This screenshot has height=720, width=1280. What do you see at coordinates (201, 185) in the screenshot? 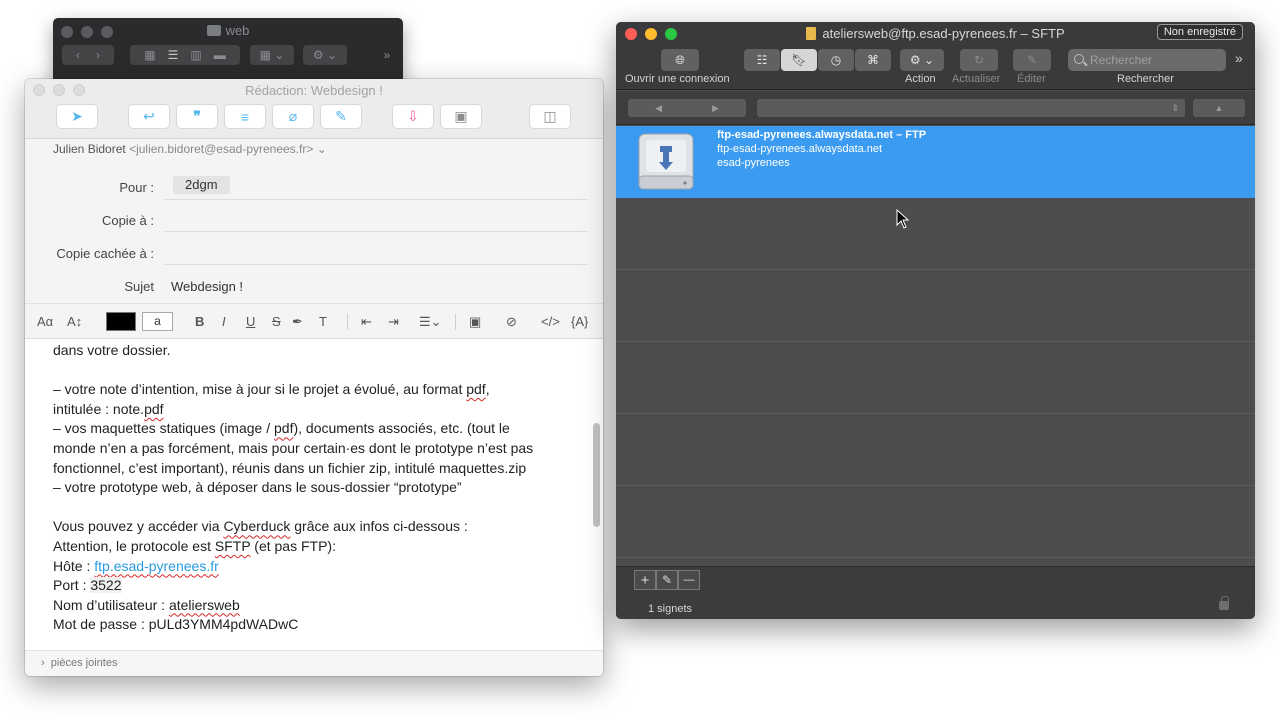
I see `to-recipient-token: 2dgm` at bounding box center [201, 185].